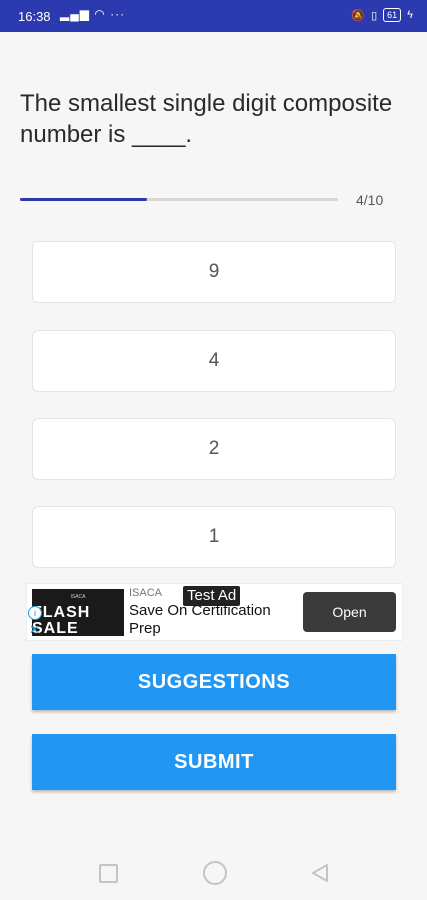  I want to click on answer-option: 2, so click(214, 449).